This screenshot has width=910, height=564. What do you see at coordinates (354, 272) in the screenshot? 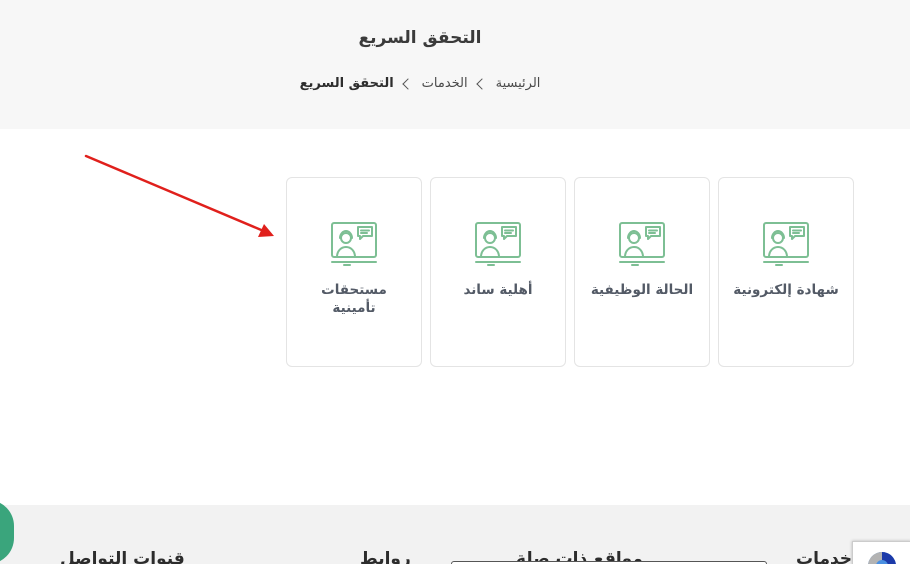
I see `card-insurance-dues: مستحقات تأمينية` at bounding box center [354, 272].